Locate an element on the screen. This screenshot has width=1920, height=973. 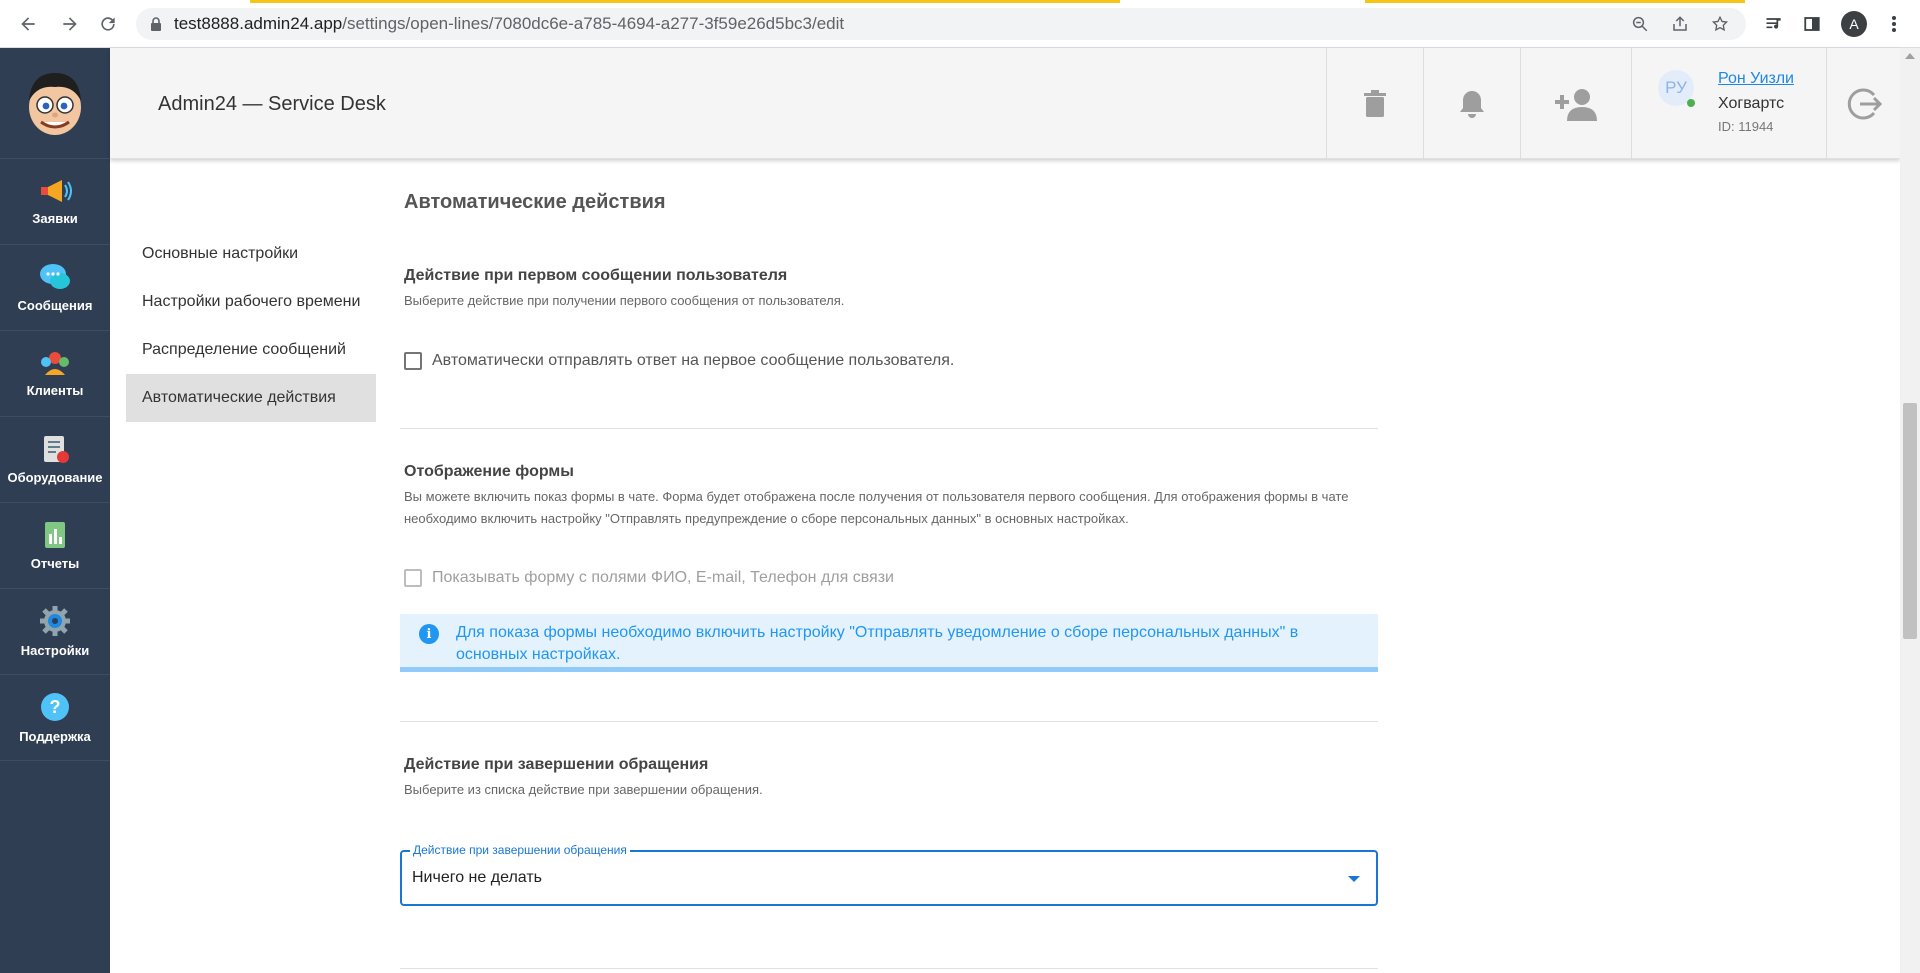
scrollbar-thumb is located at coordinates (1910, 521).